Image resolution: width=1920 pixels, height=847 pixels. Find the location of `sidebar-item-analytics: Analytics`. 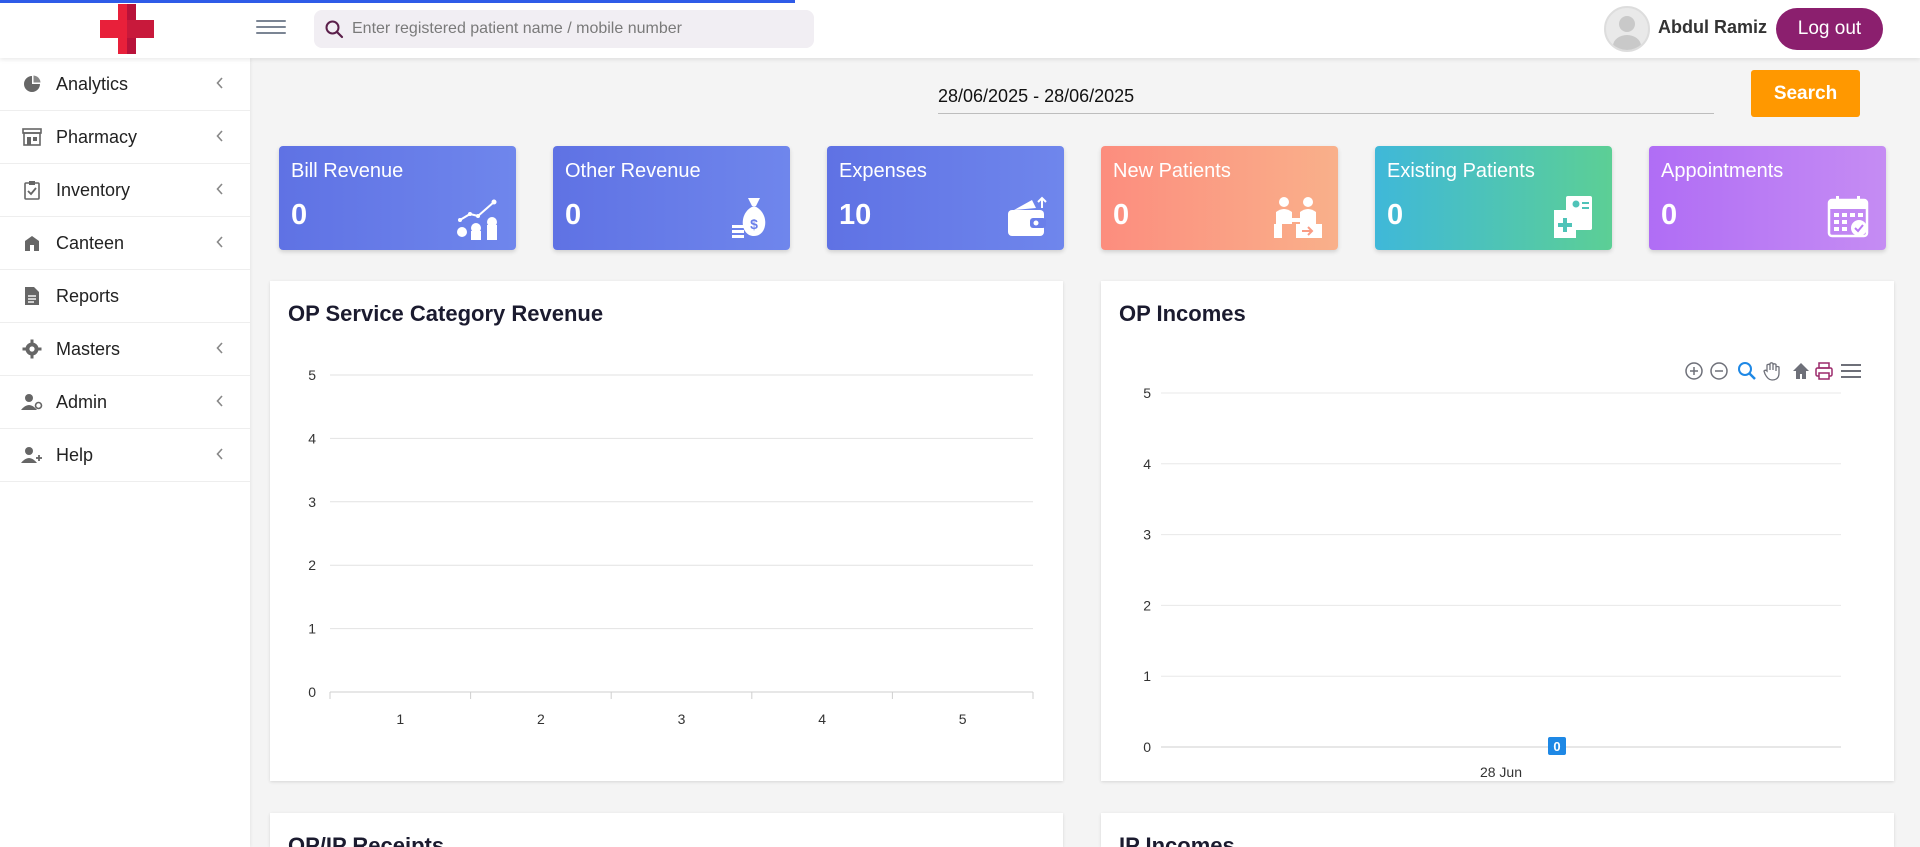

sidebar-item-analytics: Analytics is located at coordinates (125, 84).